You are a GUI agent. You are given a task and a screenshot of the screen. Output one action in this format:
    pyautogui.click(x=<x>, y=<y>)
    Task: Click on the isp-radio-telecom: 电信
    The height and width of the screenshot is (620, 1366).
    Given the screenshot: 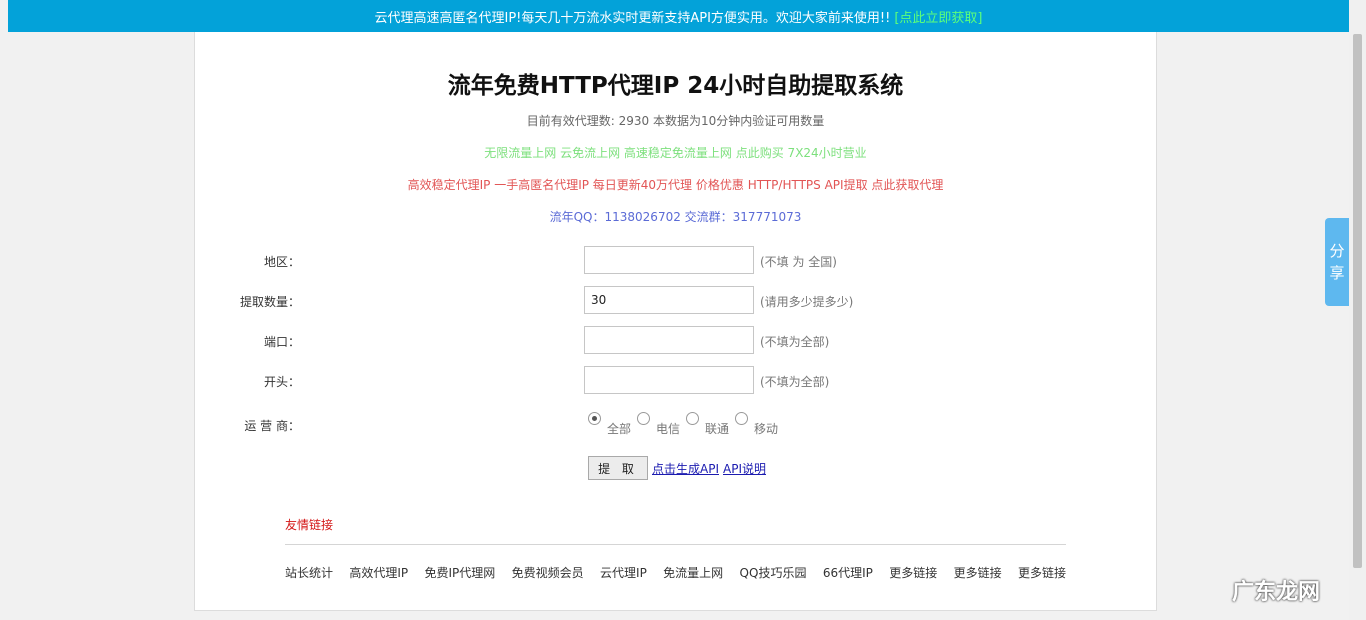 What is the action you would take?
    pyautogui.click(x=658, y=424)
    